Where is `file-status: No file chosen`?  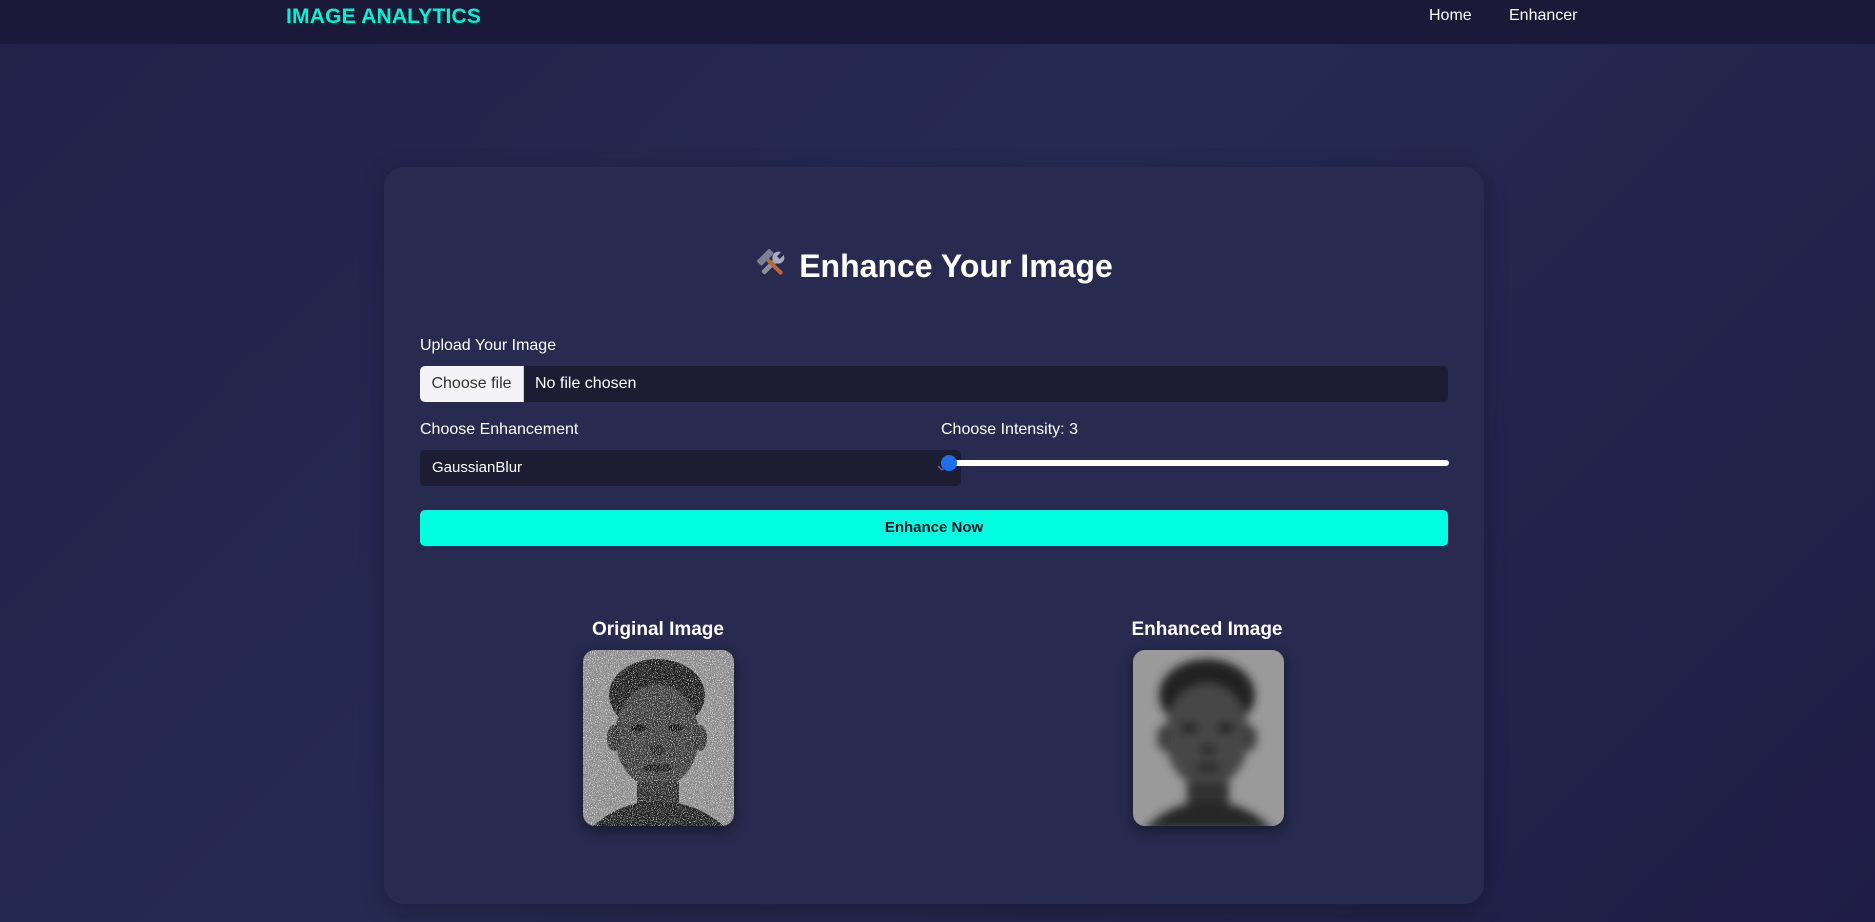 file-status: No file chosen is located at coordinates (586, 383).